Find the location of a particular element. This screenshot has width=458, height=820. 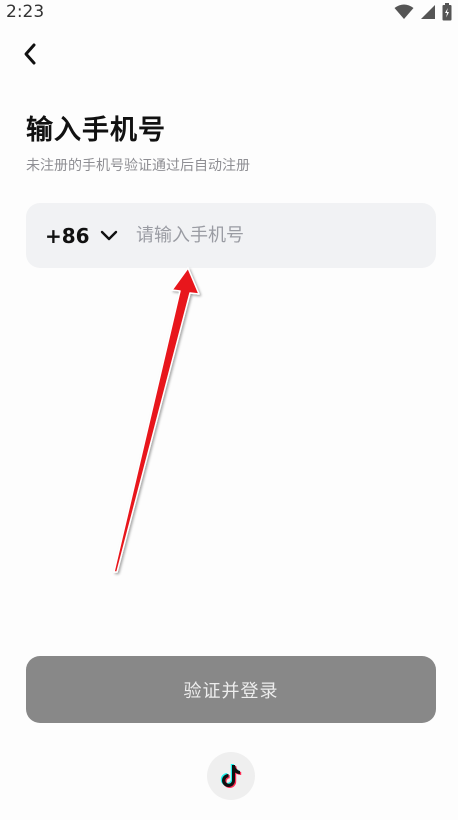

phone-field: +86 is located at coordinates (231, 235).